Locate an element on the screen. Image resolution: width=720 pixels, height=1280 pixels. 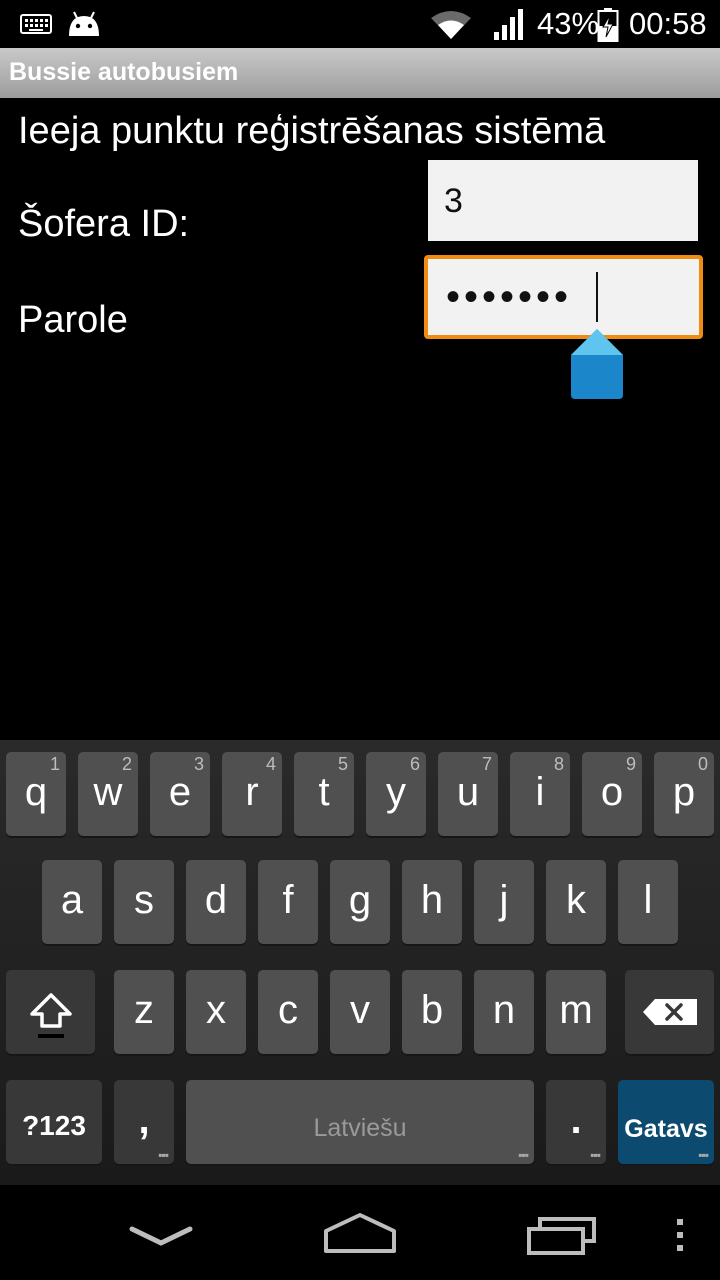
text-cursor is located at coordinates (597, 297).